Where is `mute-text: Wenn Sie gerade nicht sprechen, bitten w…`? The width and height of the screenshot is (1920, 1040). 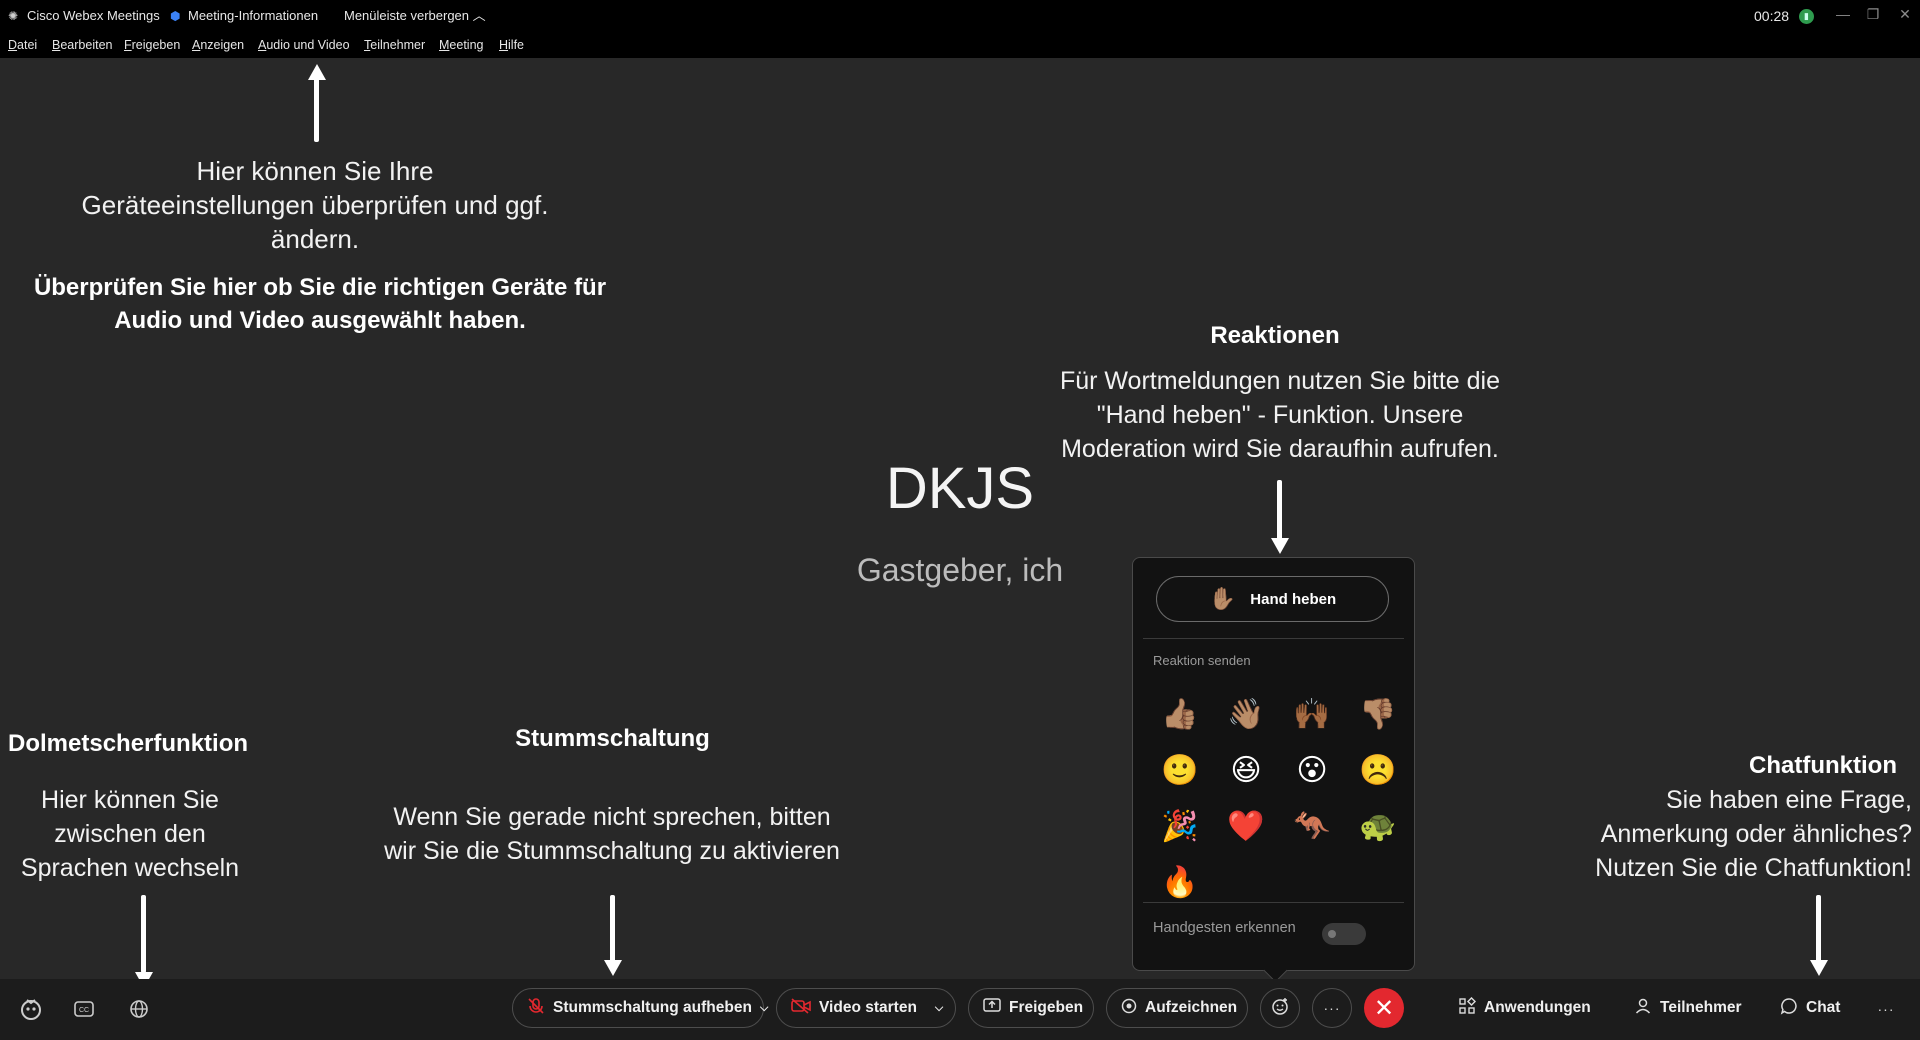
mute-text: Wenn Sie gerade nicht sprechen, bitten w… is located at coordinates (612, 834).